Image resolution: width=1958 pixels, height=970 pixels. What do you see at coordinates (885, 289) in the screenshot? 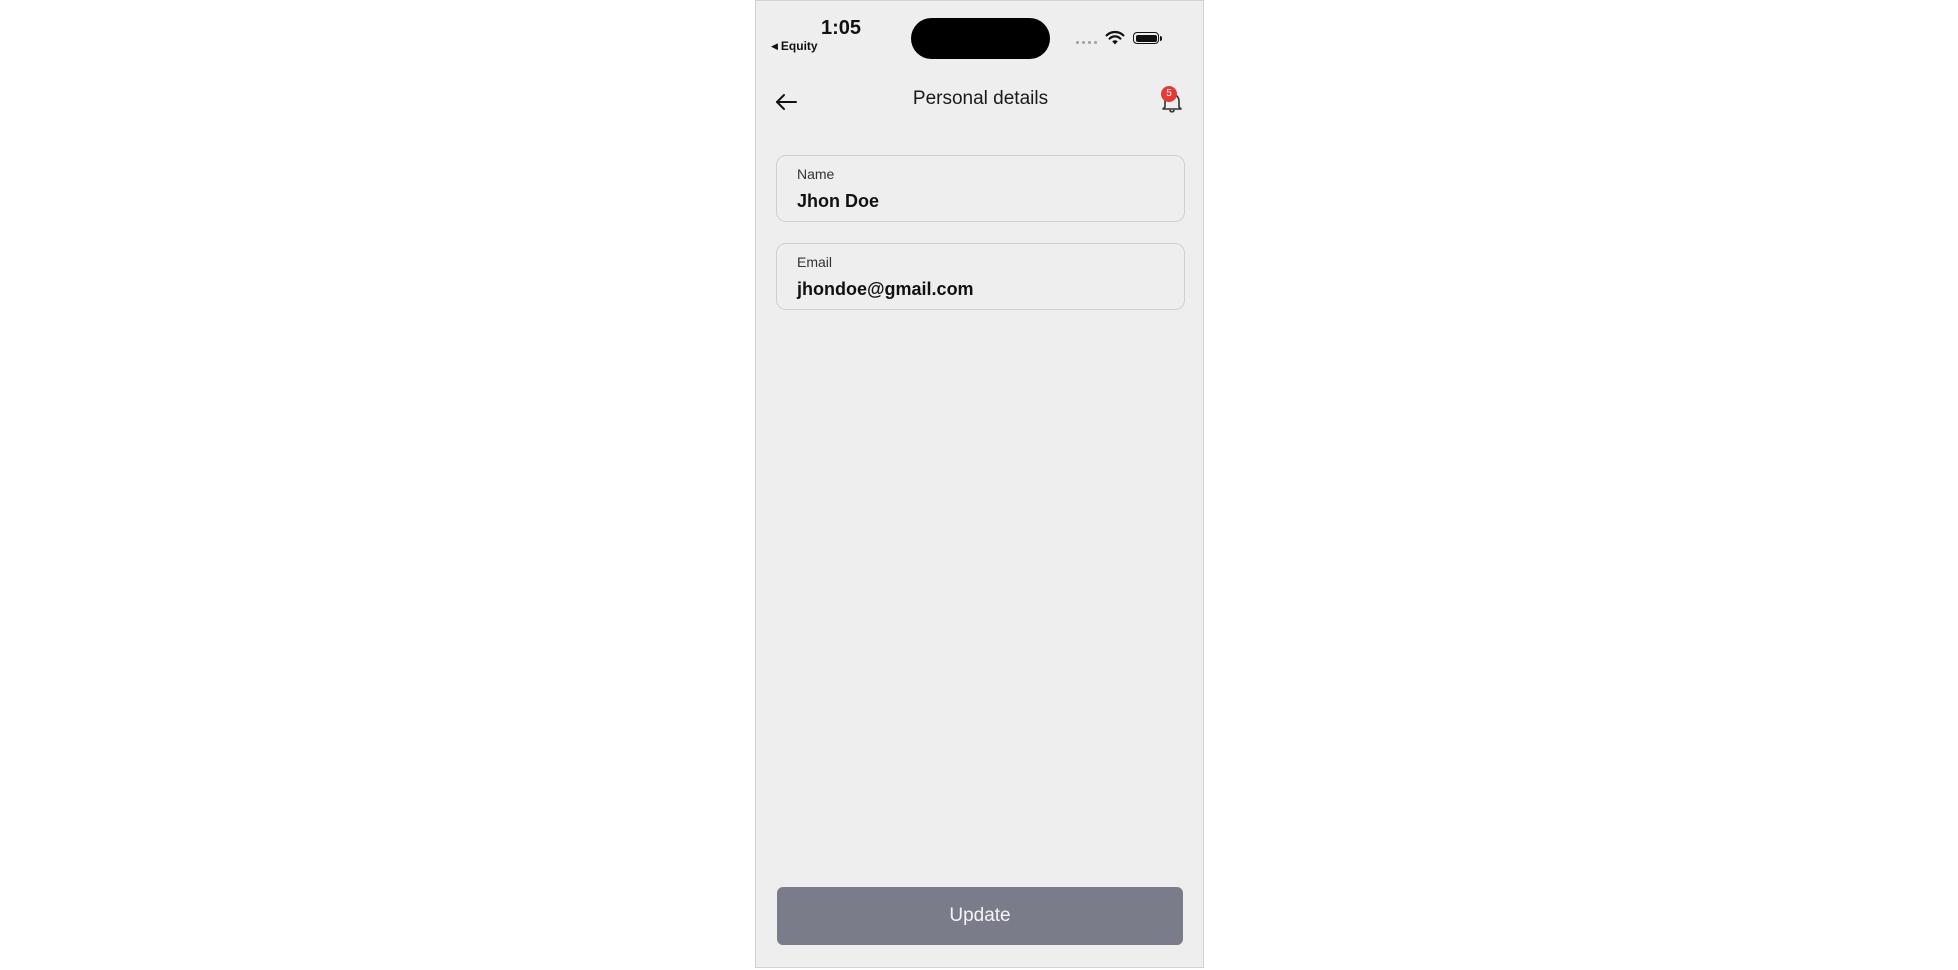
I see `email-field-value: jhondoe@gmail.com` at bounding box center [885, 289].